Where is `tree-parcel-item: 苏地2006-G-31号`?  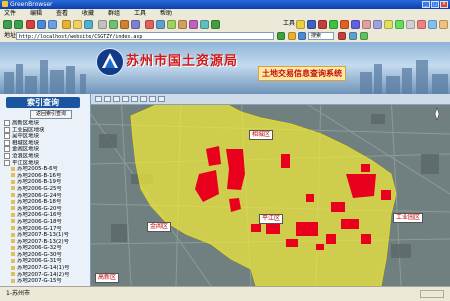
tree-parcel-item: 苏地2006-G-31号 is located at coordinates (47, 261).